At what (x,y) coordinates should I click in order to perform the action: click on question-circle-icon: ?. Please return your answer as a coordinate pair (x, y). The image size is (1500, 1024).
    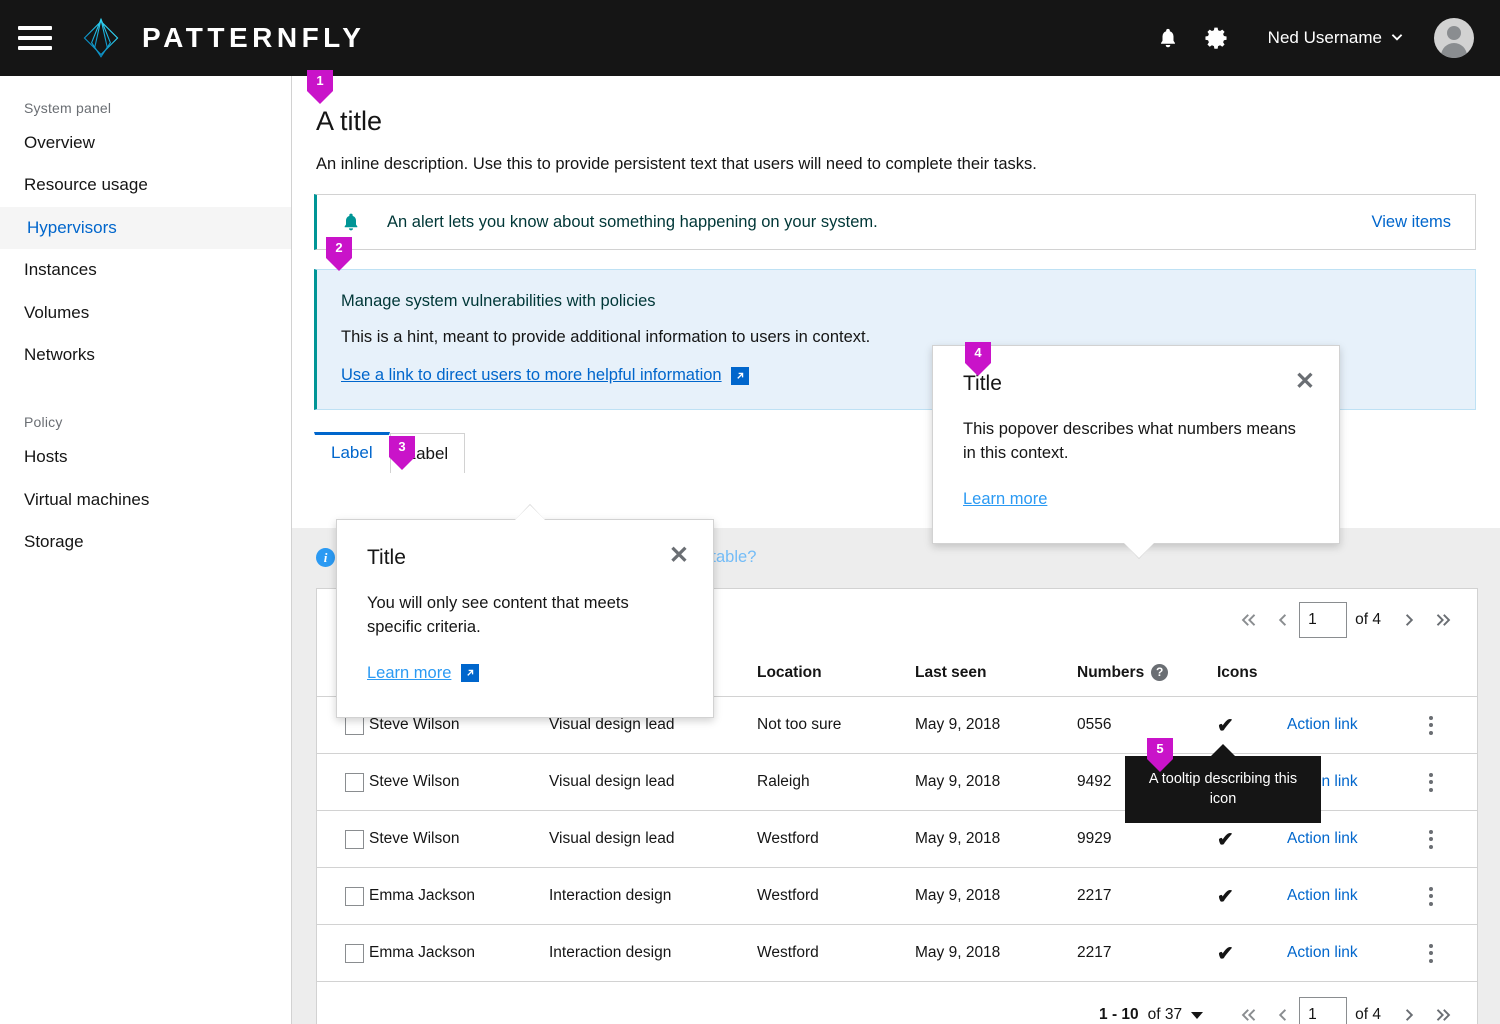
    Looking at the image, I should click on (1160, 672).